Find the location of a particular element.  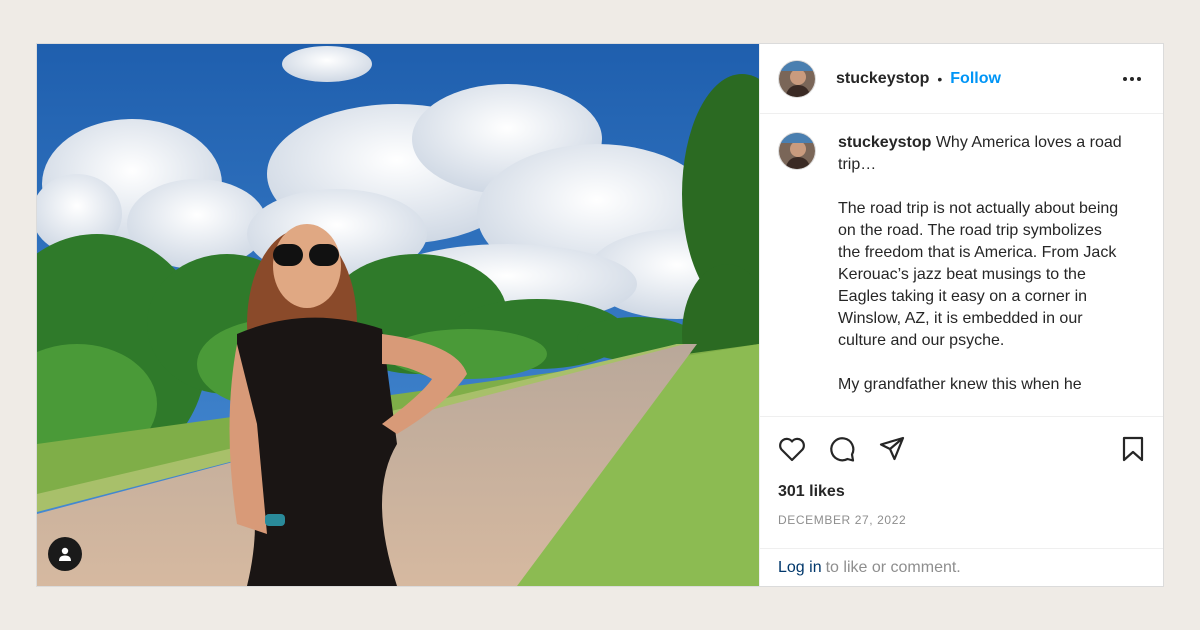

more-options-button is located at coordinates (1132, 79).